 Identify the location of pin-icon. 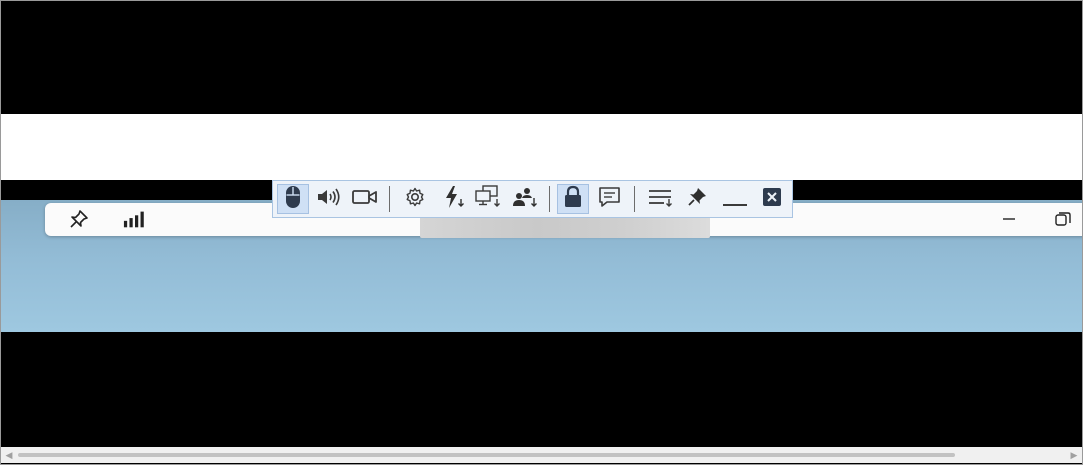
(79, 219).